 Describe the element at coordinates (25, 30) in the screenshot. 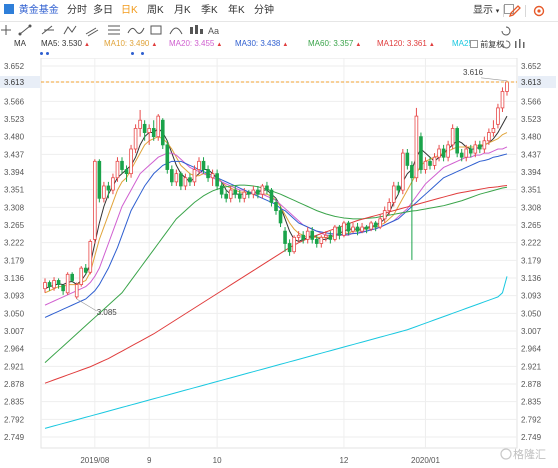

I see `line-tool-icon` at that location.